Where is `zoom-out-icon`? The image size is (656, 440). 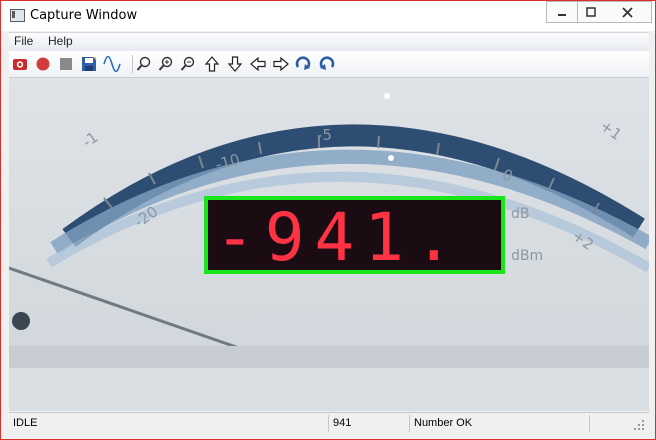
zoom-out-icon is located at coordinates (187, 63).